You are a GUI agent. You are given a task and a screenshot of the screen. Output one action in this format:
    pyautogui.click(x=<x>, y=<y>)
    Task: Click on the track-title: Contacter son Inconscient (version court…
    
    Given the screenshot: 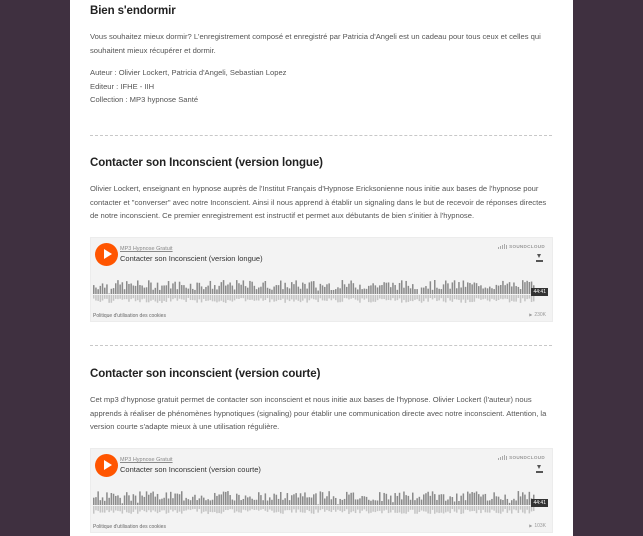 What is the action you would take?
    pyautogui.click(x=190, y=469)
    